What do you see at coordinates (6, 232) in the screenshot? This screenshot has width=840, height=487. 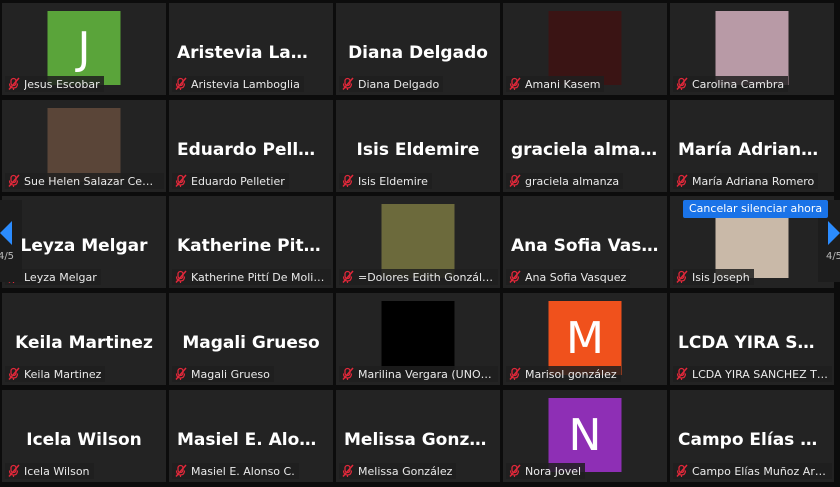 I see `chevron-left-icon` at bounding box center [6, 232].